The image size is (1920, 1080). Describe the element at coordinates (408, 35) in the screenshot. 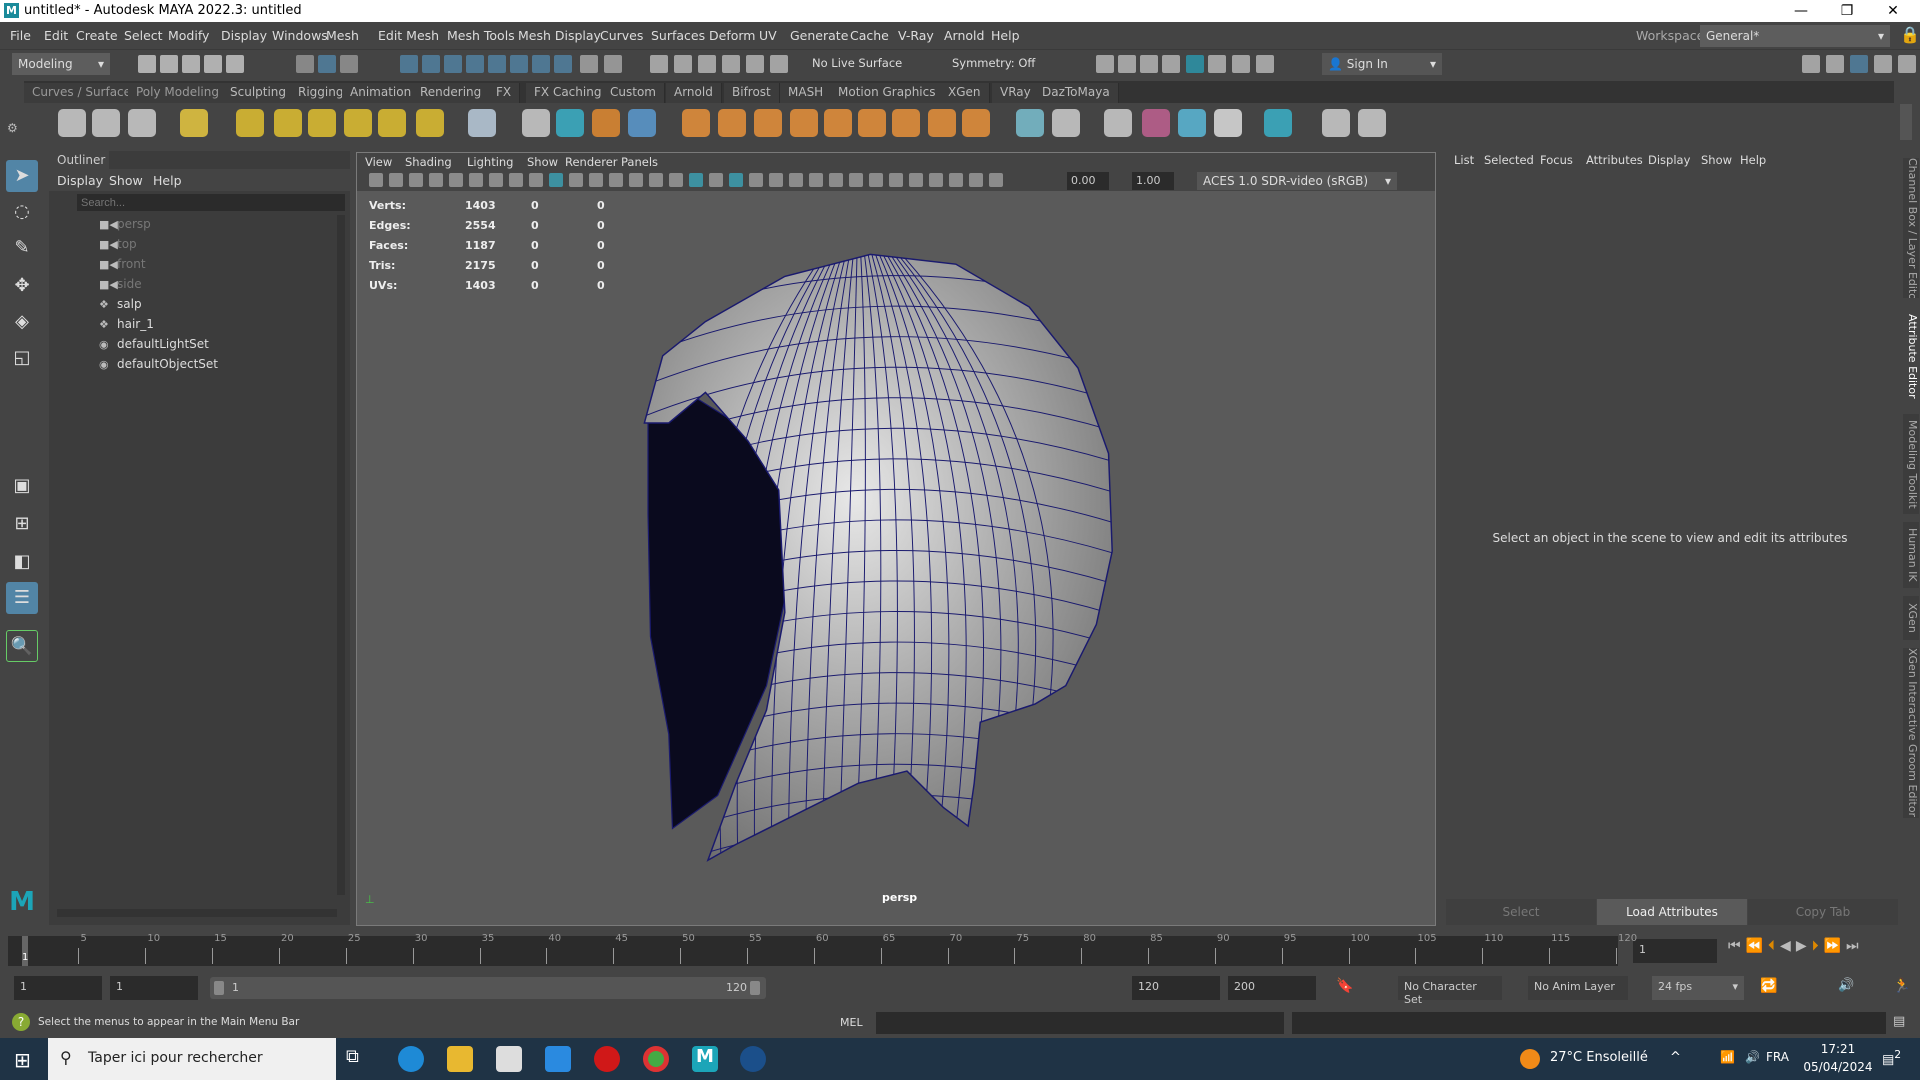

I see `menu-edit-mesh: Edit Mesh` at that location.